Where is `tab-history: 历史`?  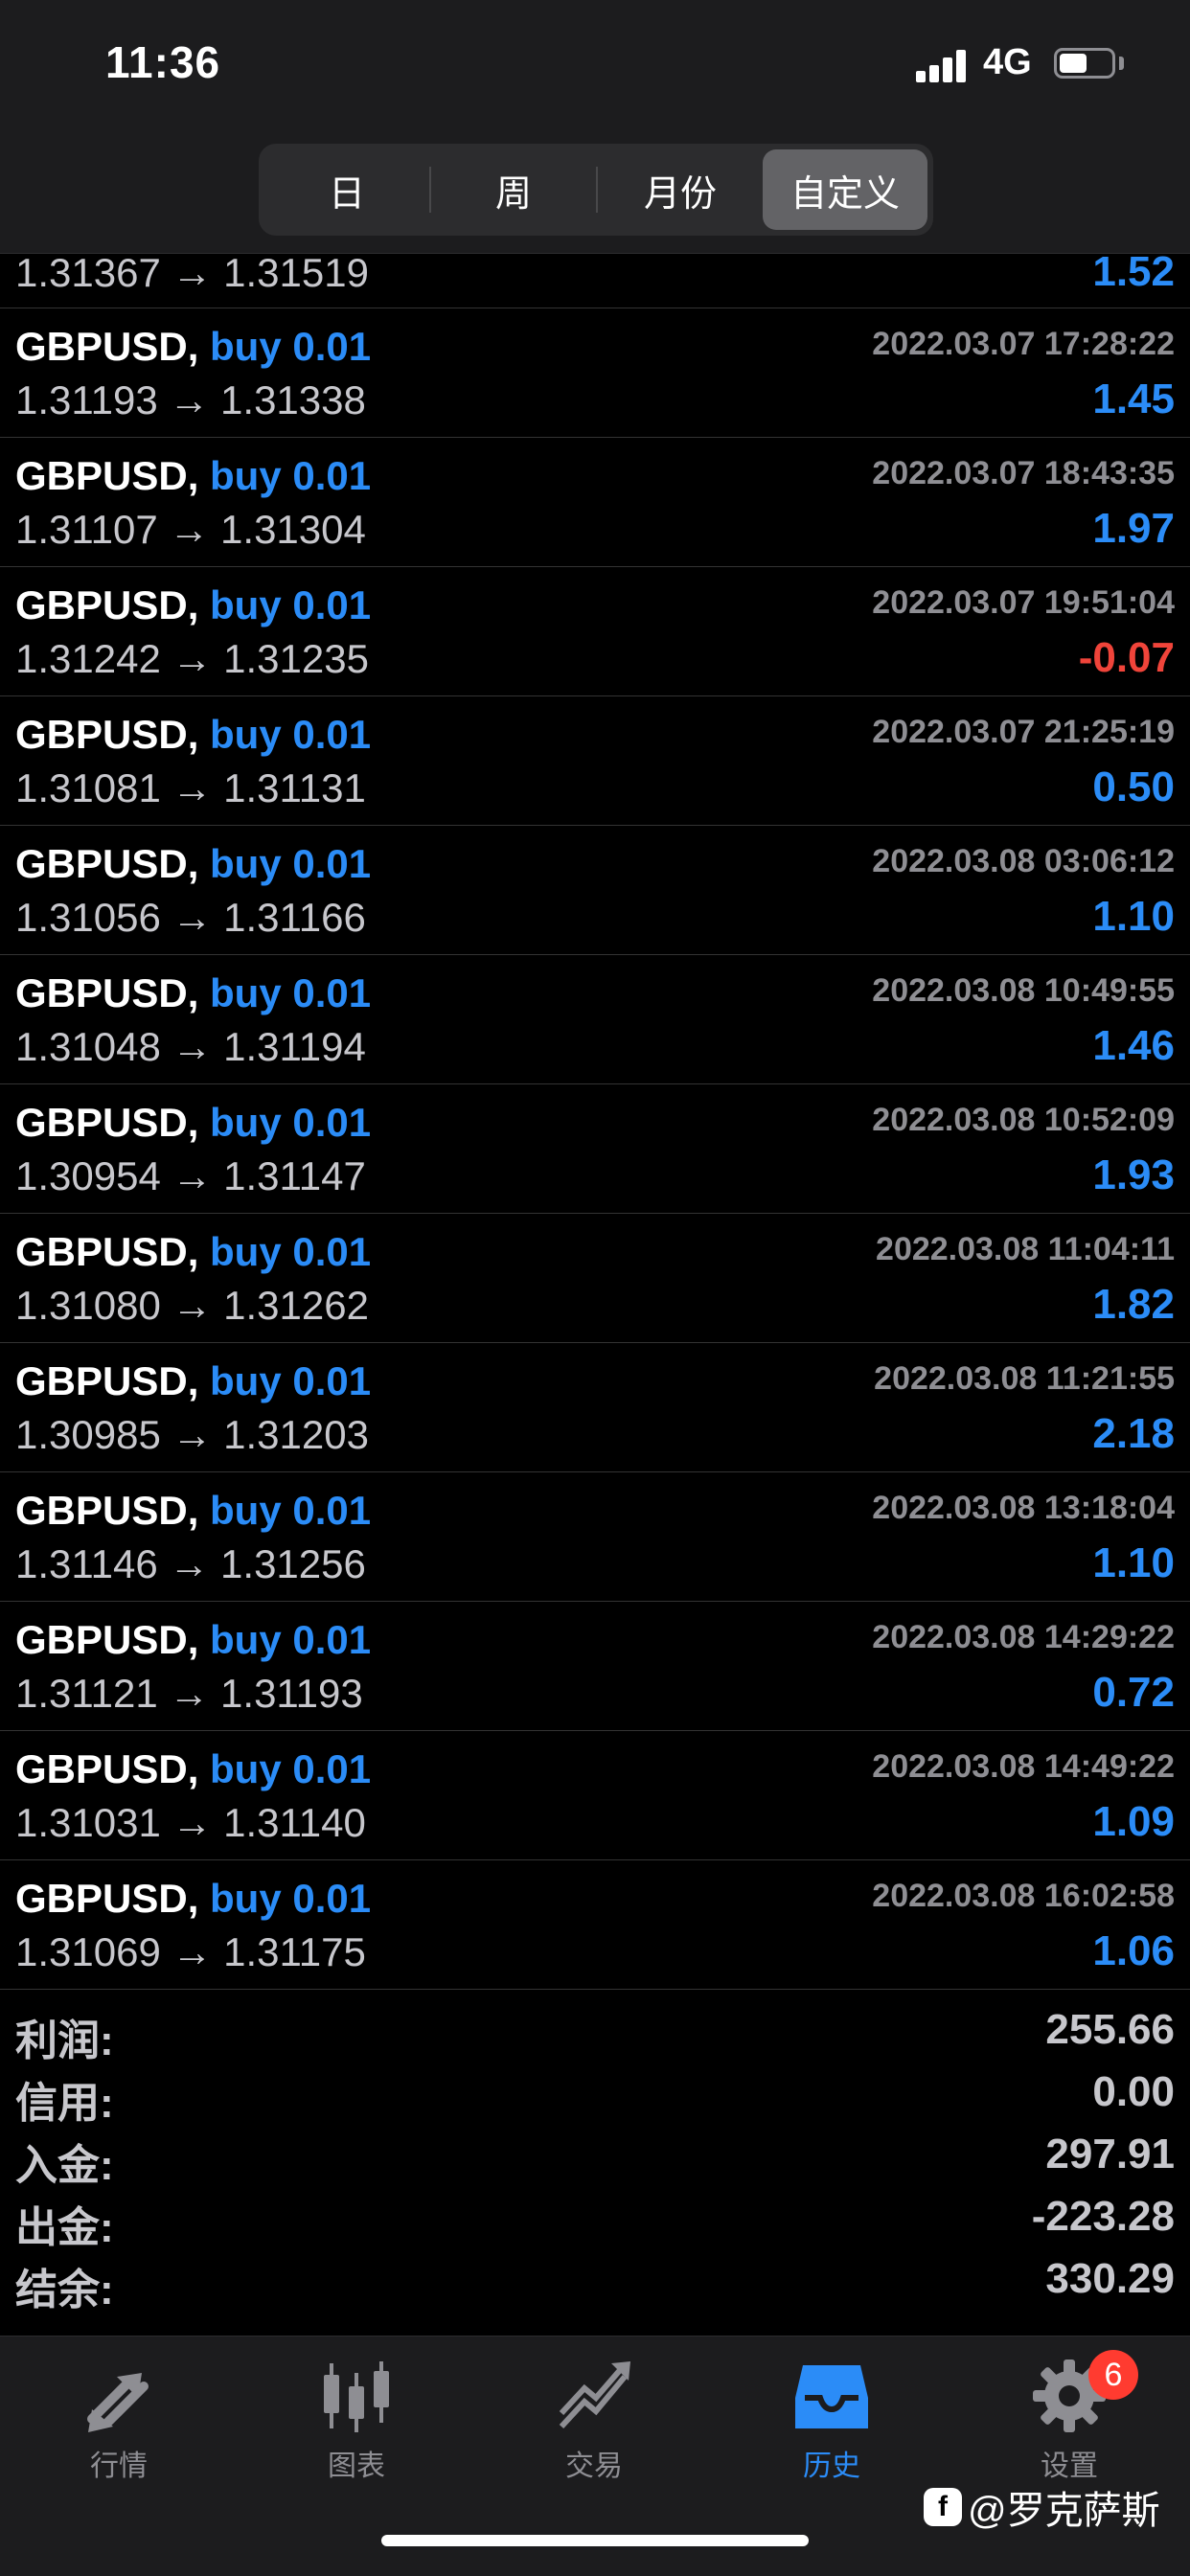 tab-history: 历史 is located at coordinates (832, 2420).